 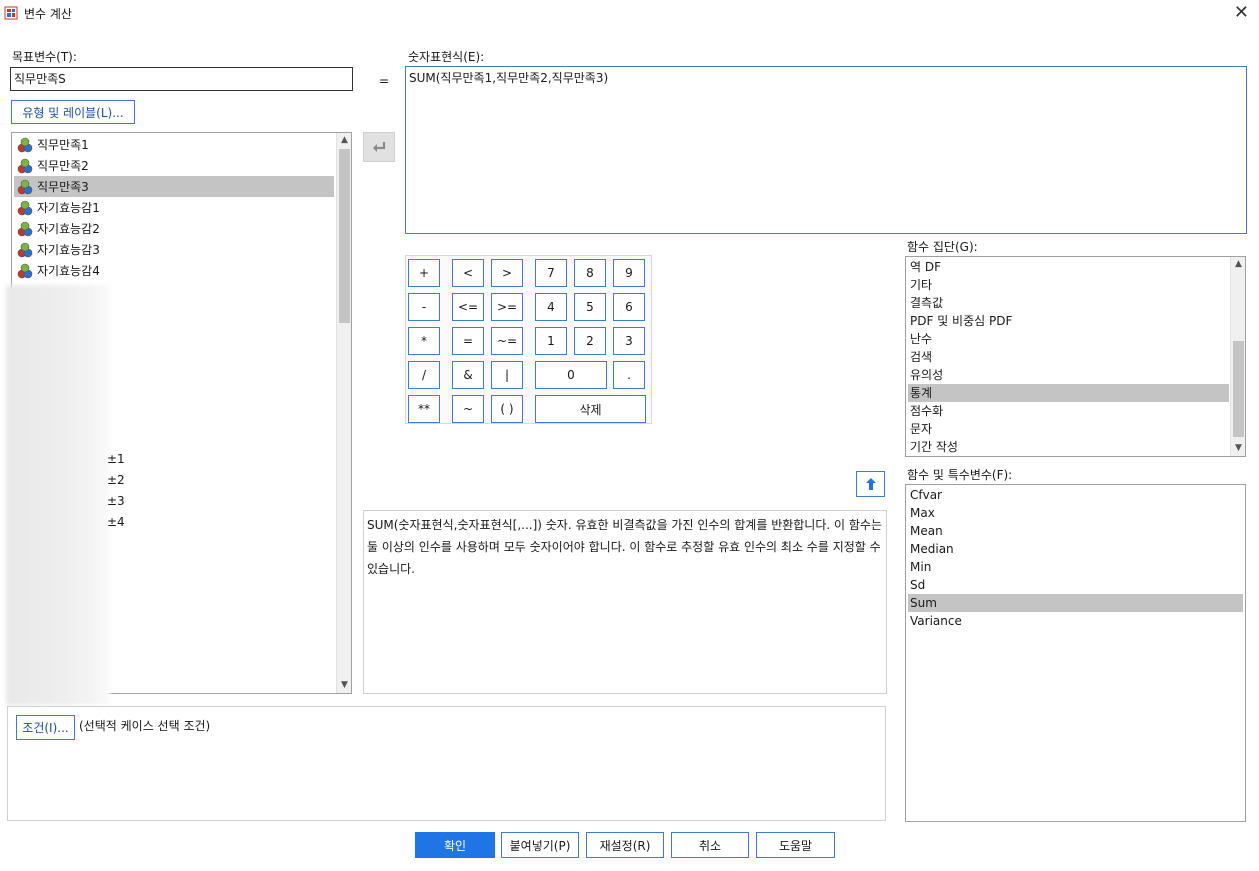 I want to click on keypad-key: >, so click(x=507, y=273).